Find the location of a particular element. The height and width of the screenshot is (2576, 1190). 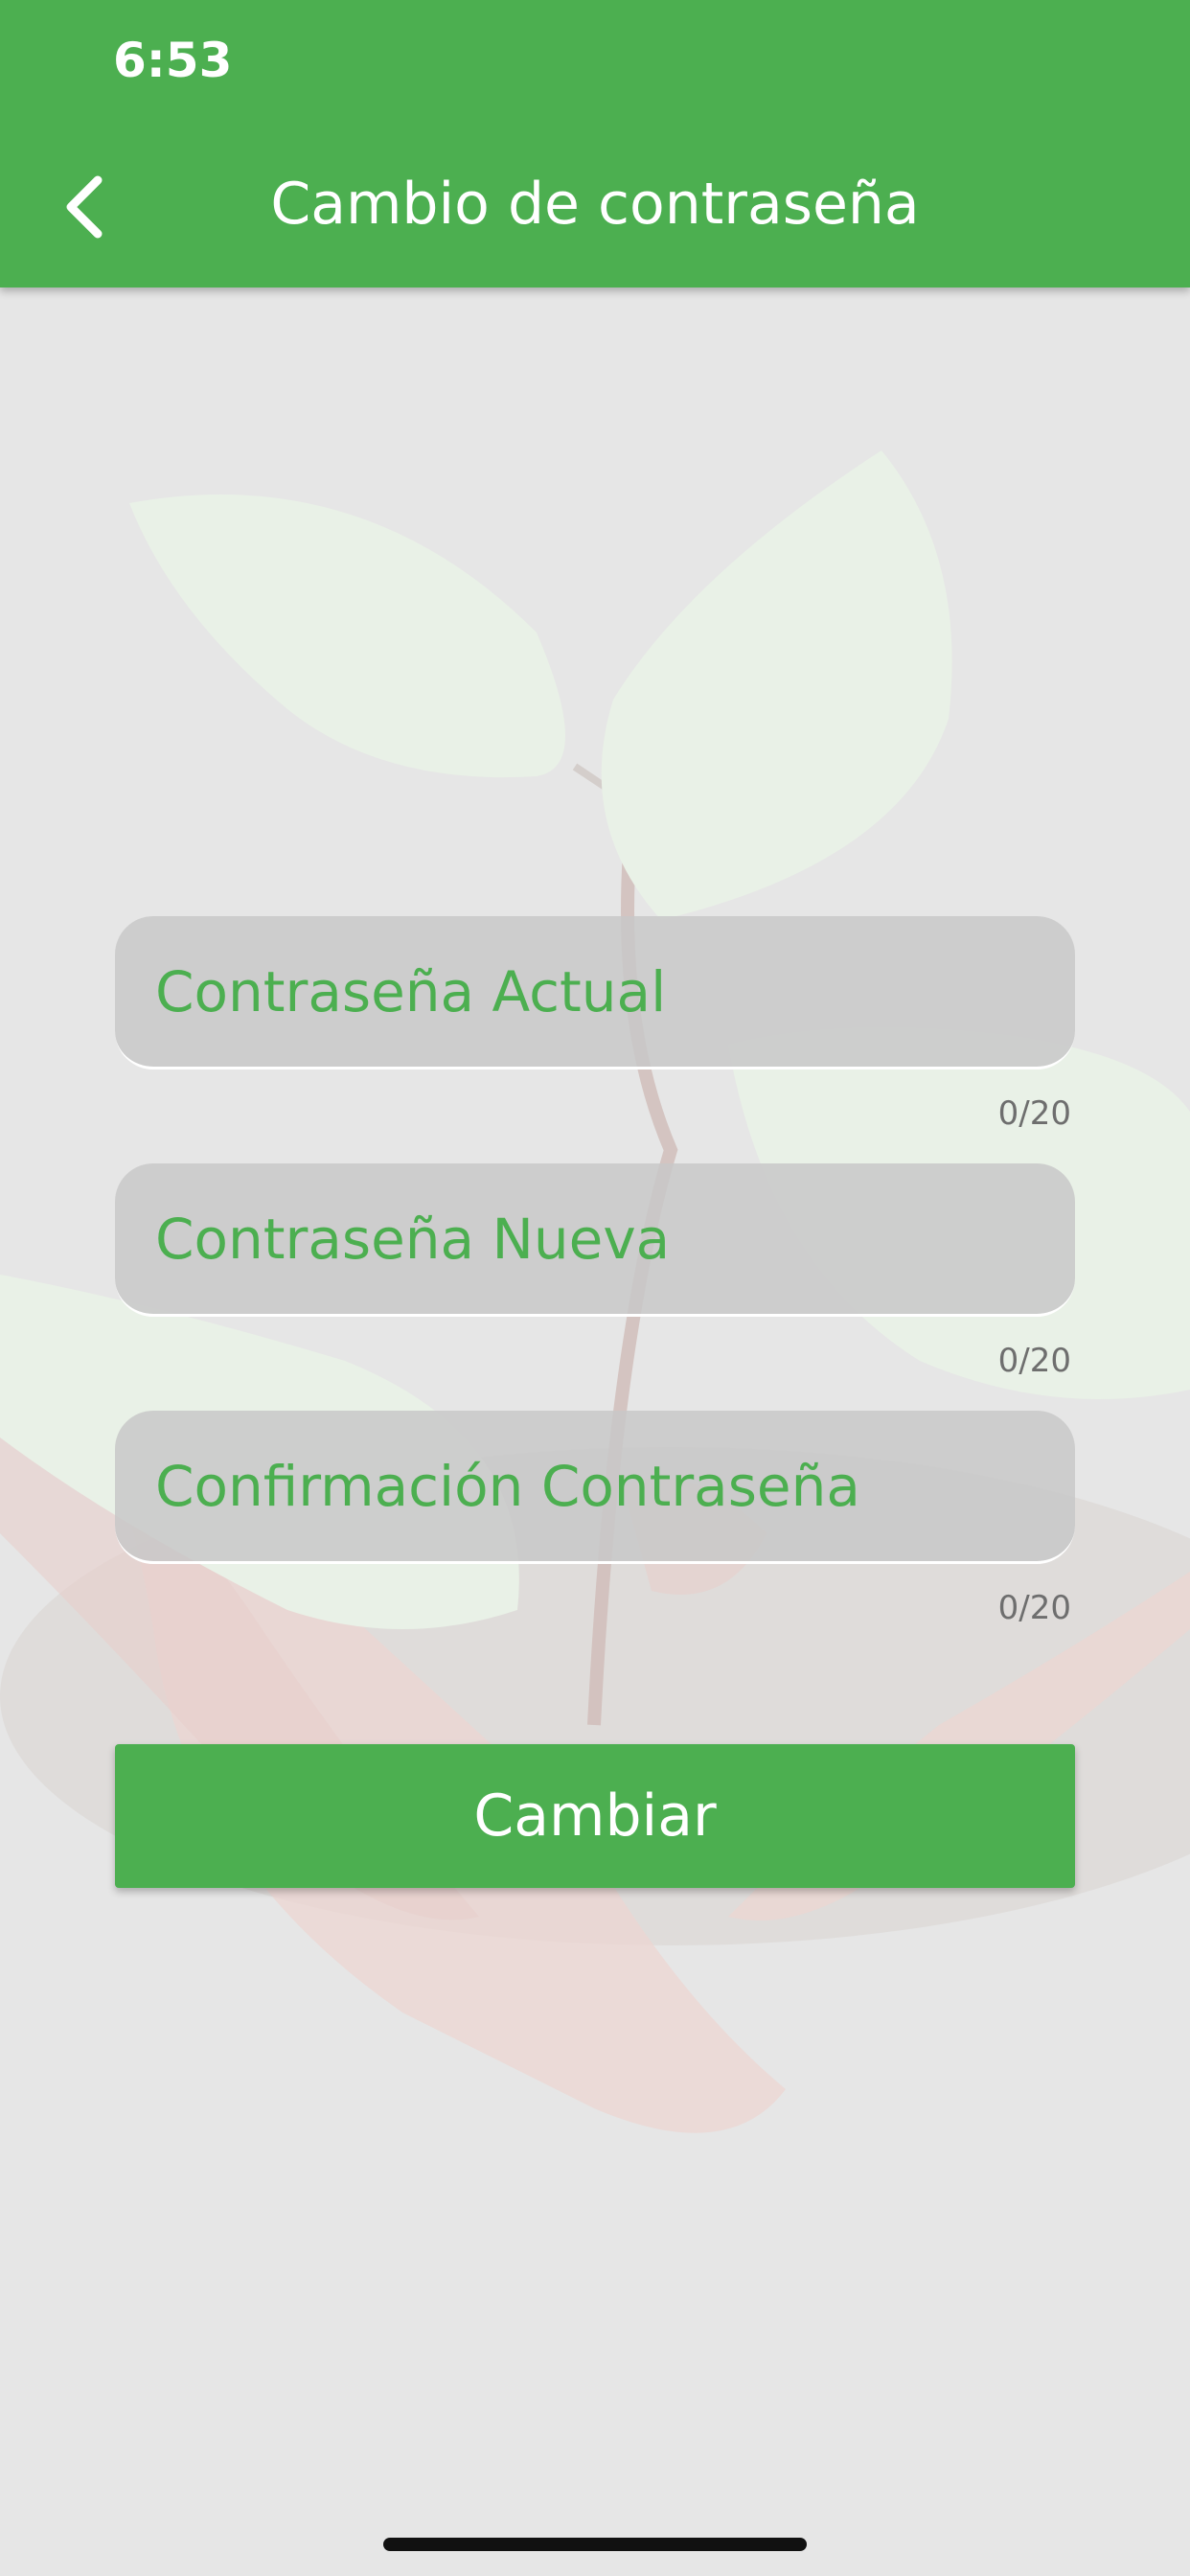

confirm-password-counter: 0/20 is located at coordinates (1034, 1608).